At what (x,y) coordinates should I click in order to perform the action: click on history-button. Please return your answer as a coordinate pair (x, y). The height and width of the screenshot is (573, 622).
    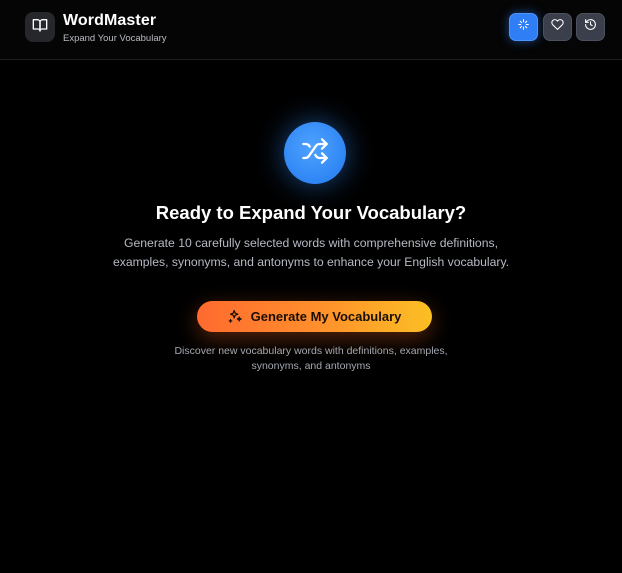
    Looking at the image, I should click on (590, 27).